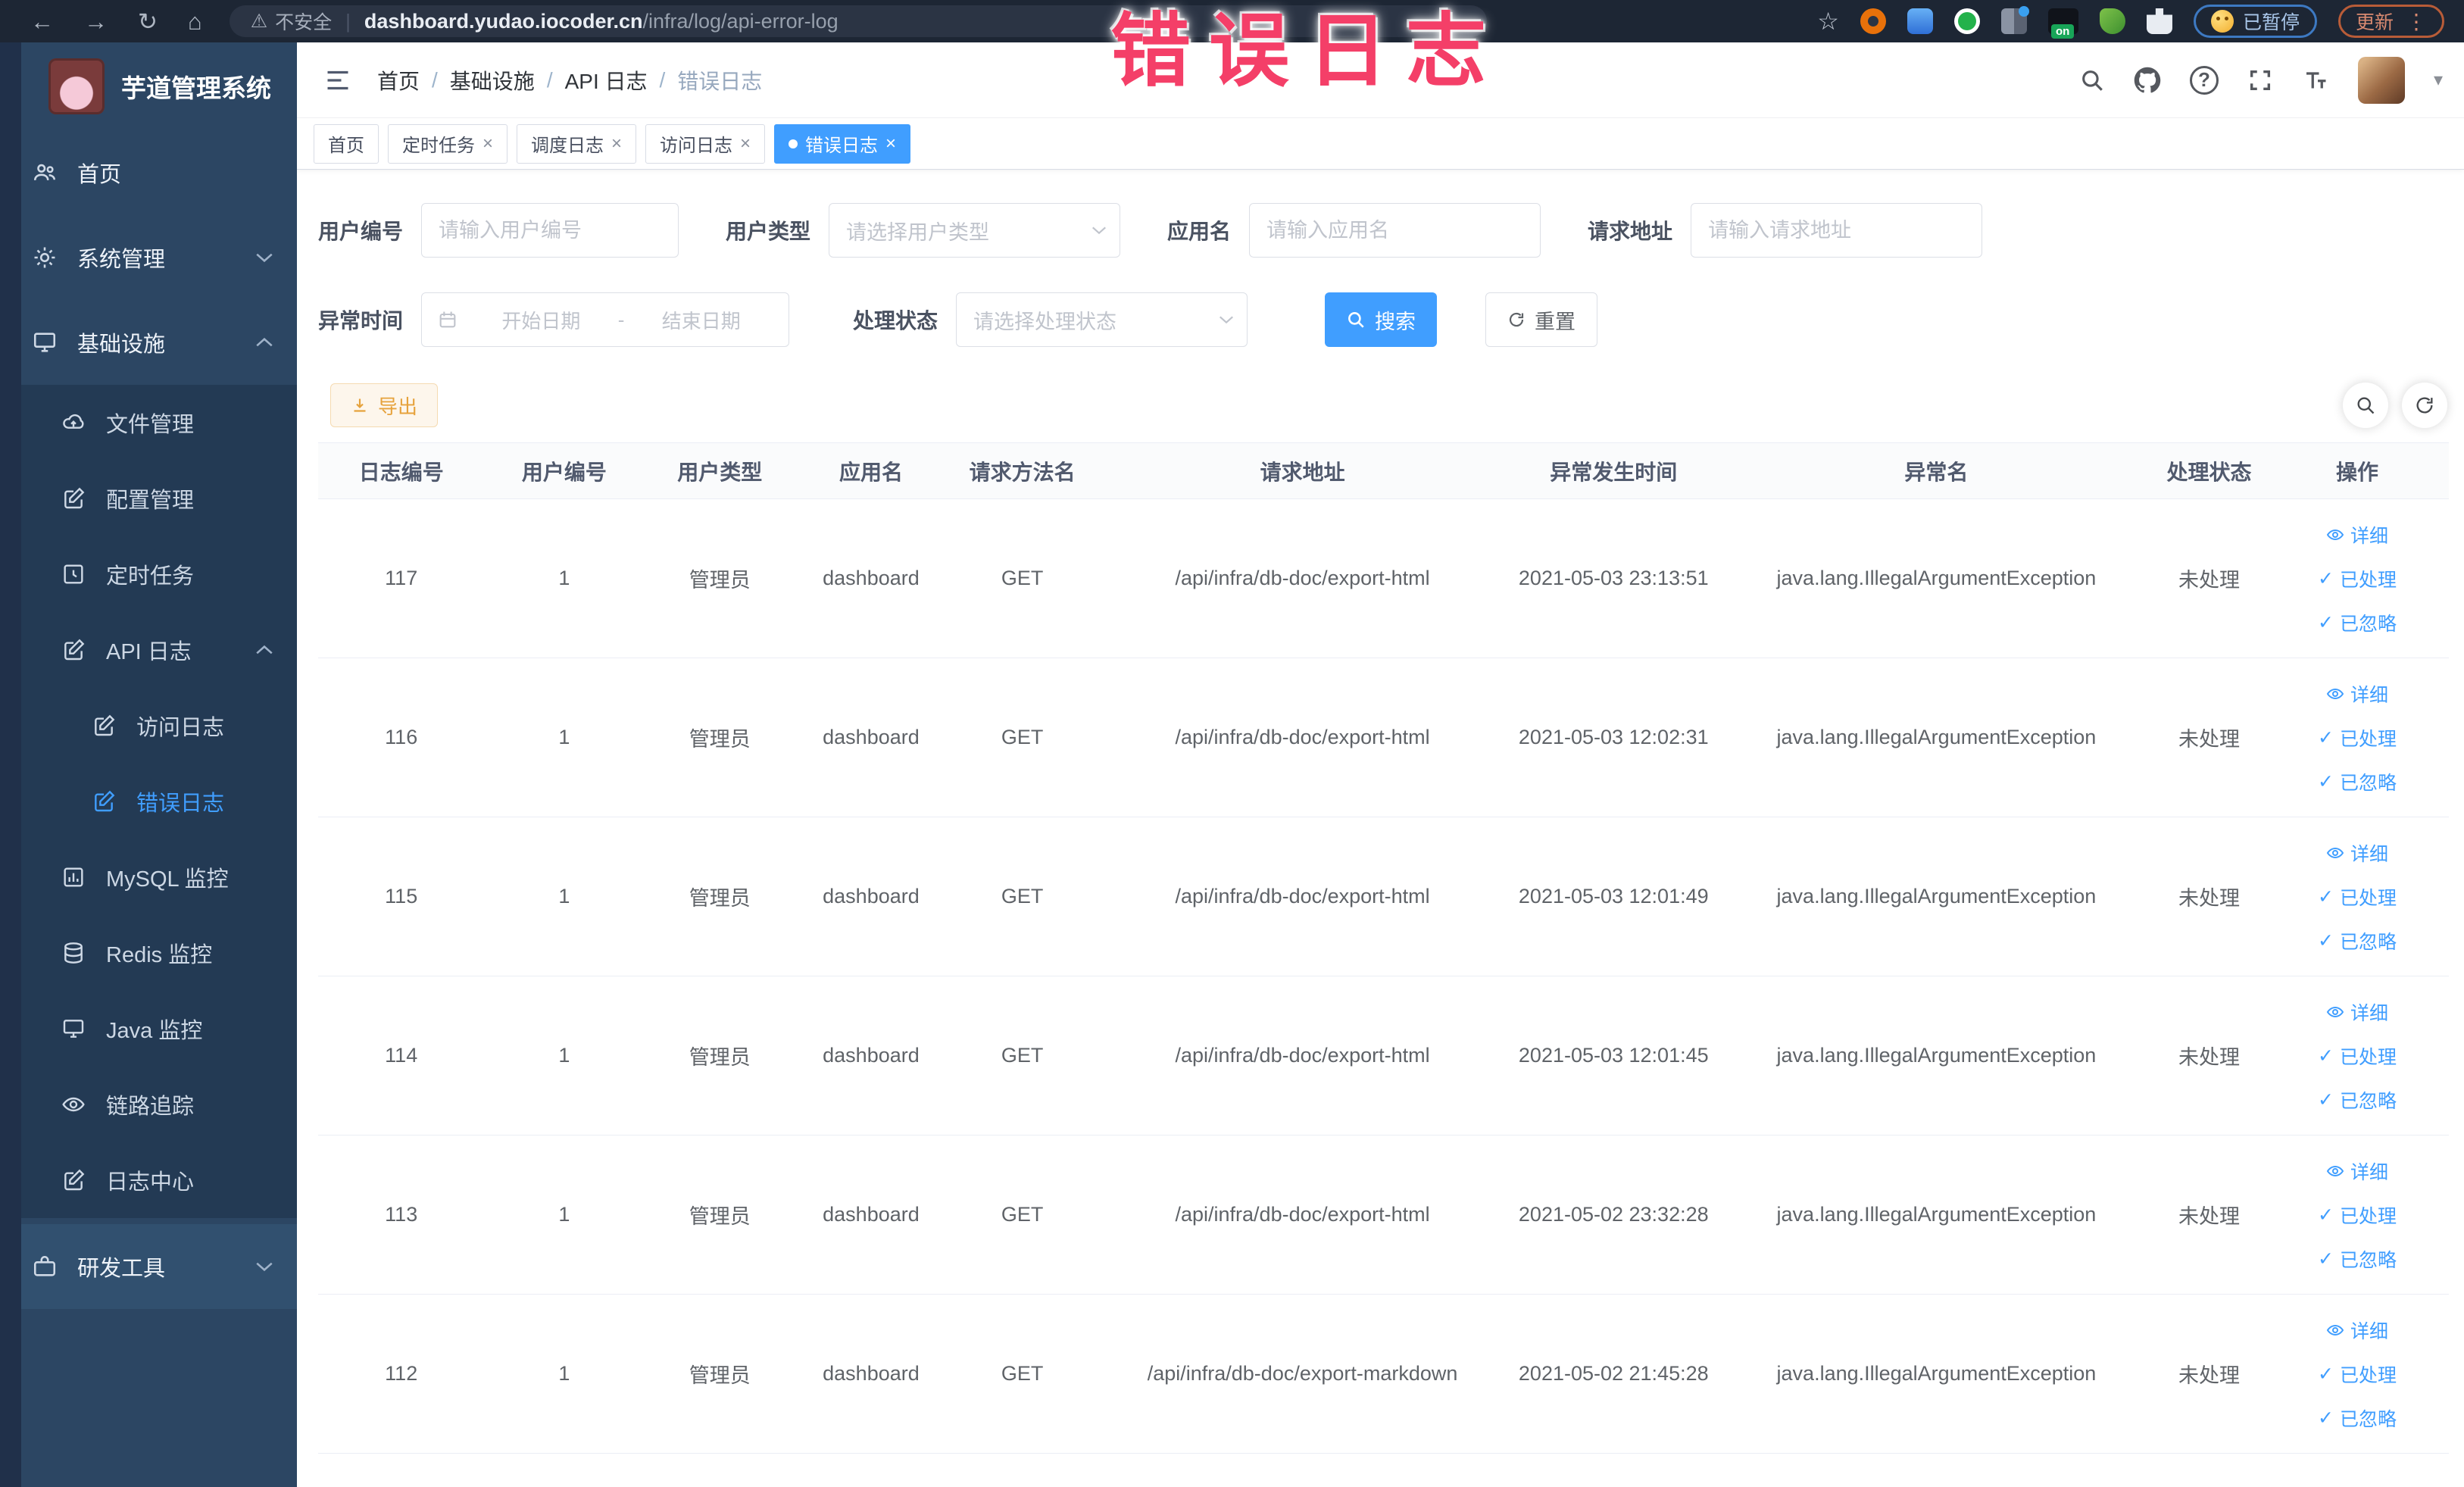 Image resolution: width=2464 pixels, height=1487 pixels. I want to click on reset-button: 重置, so click(1541, 319).